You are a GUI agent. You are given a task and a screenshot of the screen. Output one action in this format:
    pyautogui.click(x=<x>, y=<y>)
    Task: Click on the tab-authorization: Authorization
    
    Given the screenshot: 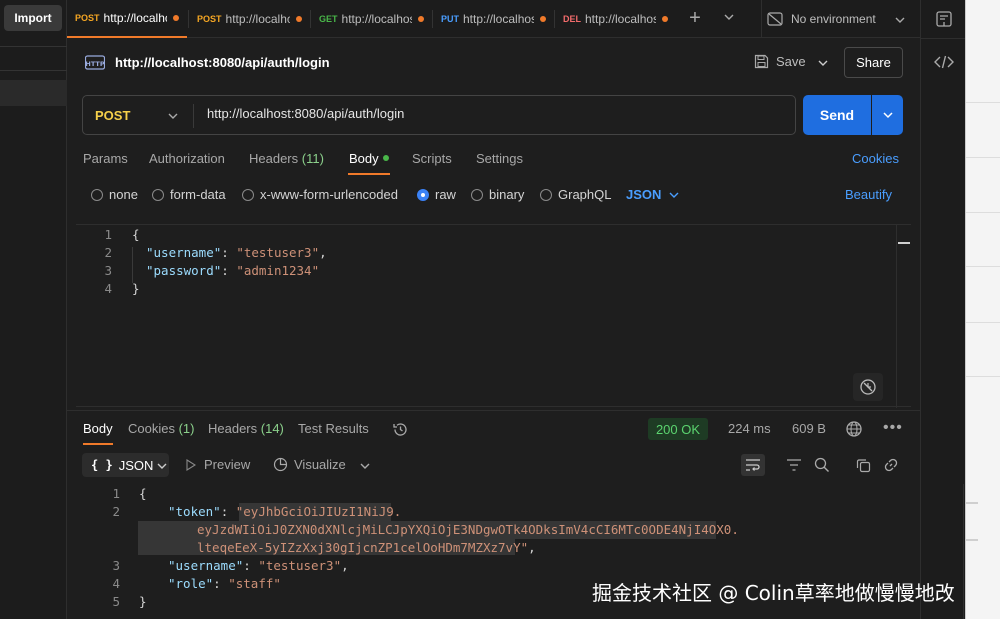 What is the action you would take?
    pyautogui.click(x=187, y=158)
    